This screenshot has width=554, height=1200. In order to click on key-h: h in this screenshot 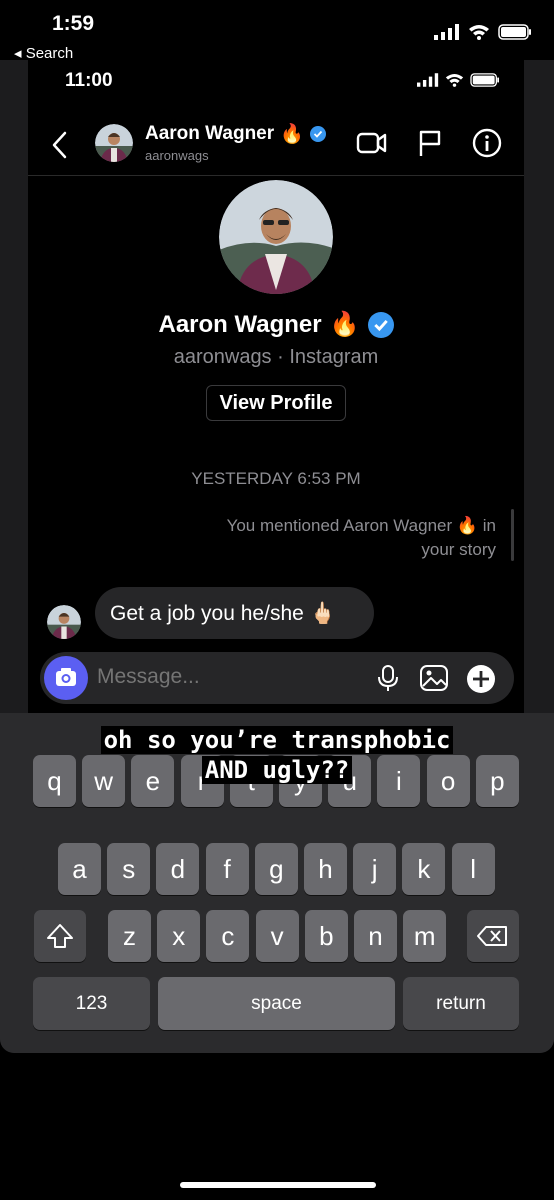, I will do `click(325, 869)`.